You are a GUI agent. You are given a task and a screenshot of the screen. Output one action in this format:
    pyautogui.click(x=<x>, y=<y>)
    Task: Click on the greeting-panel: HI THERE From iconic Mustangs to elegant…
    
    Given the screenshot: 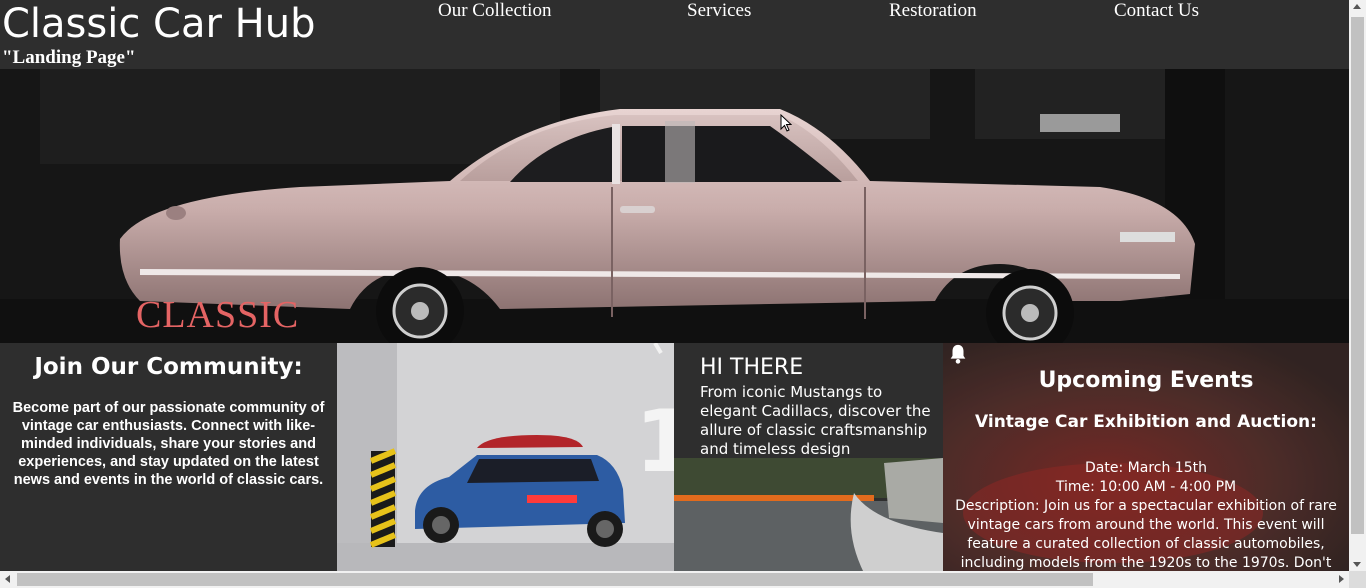 What is the action you would take?
    pyautogui.click(x=808, y=458)
    